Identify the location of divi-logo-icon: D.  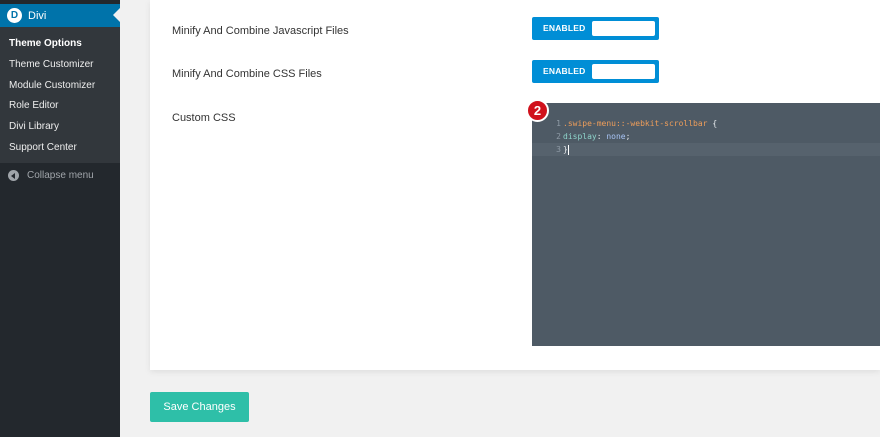
(14, 15).